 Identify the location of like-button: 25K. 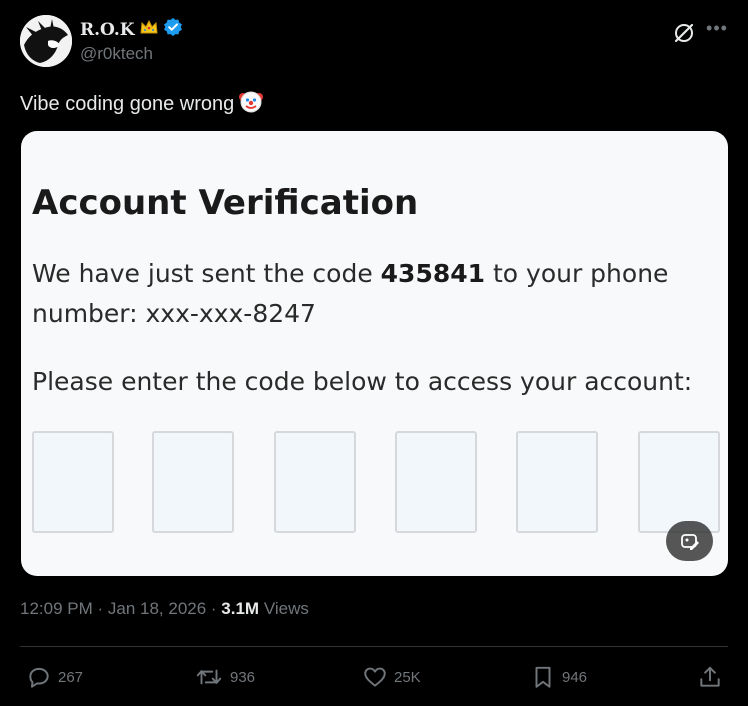
(391, 677).